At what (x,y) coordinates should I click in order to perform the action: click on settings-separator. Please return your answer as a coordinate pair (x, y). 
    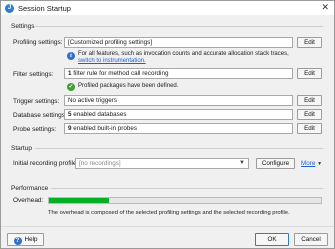
    Looking at the image, I should click on (179, 26).